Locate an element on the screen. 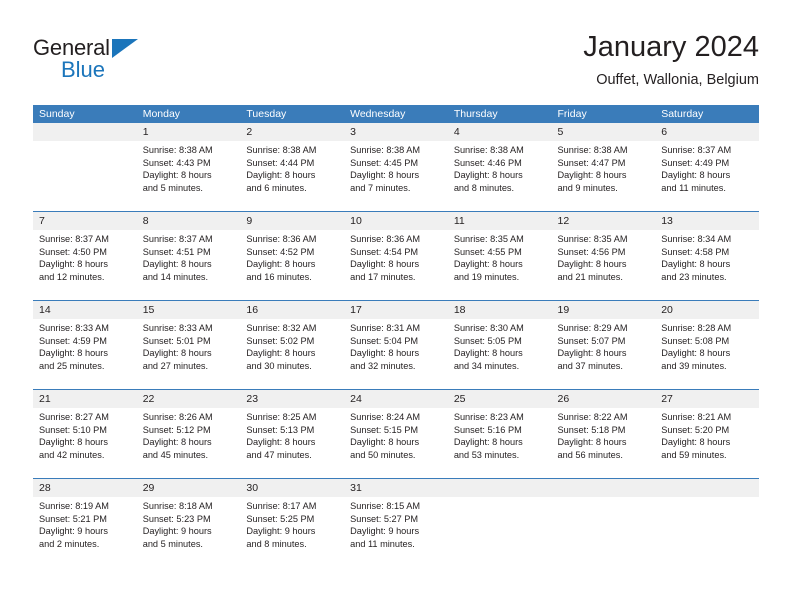  day-detail-line: and 12 minutes. is located at coordinates (72, 276).